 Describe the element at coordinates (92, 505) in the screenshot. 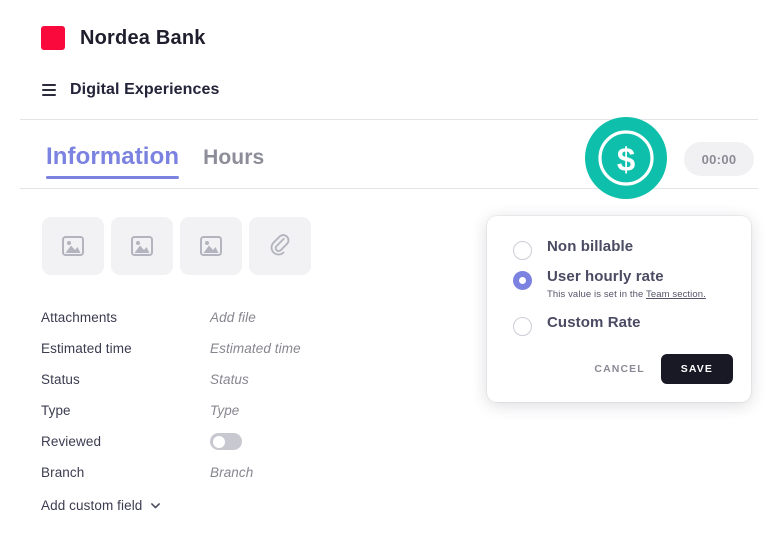

I see `add-custom-field-label: Add custom field` at that location.